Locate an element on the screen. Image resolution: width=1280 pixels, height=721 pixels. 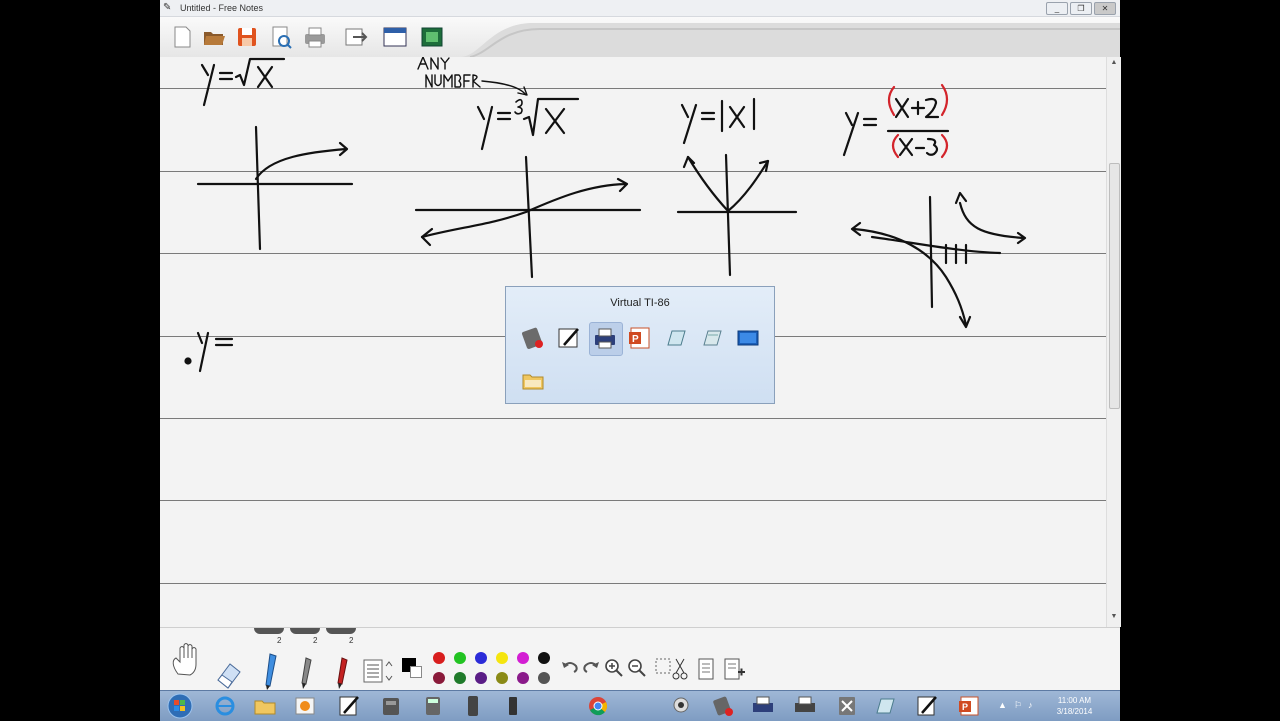
media-player-icon is located at coordinates (305, 706).